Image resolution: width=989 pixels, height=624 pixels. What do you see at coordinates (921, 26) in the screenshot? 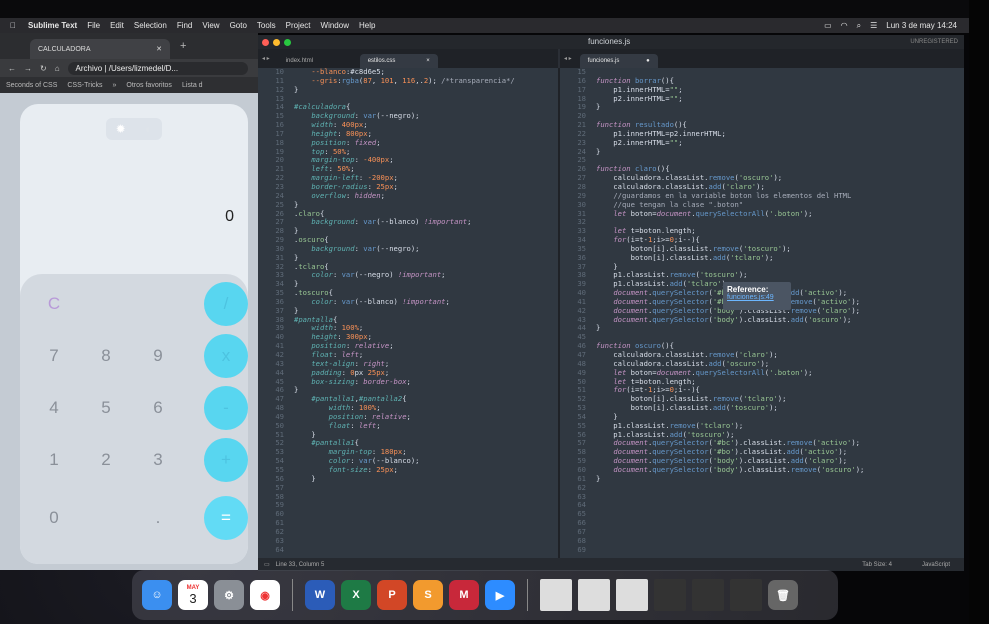
I see `clock: Lun 3 de may 14:24` at bounding box center [921, 26].